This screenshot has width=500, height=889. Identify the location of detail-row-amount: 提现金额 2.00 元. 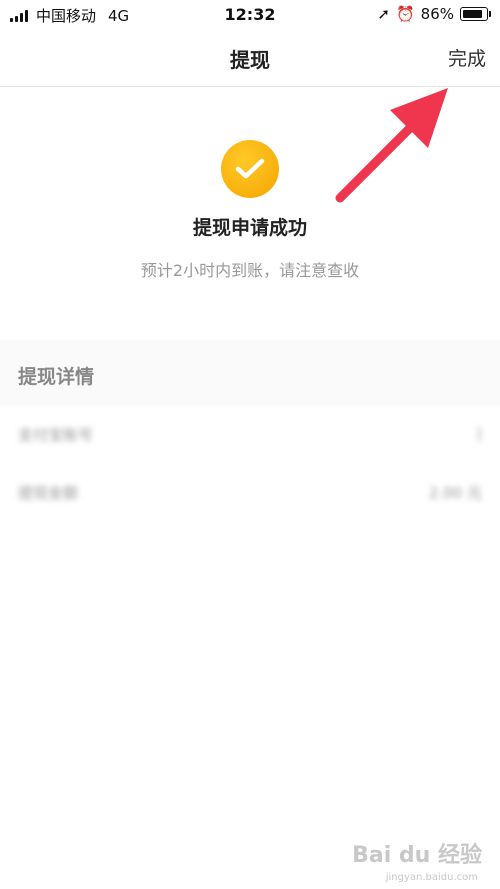
(250, 493).